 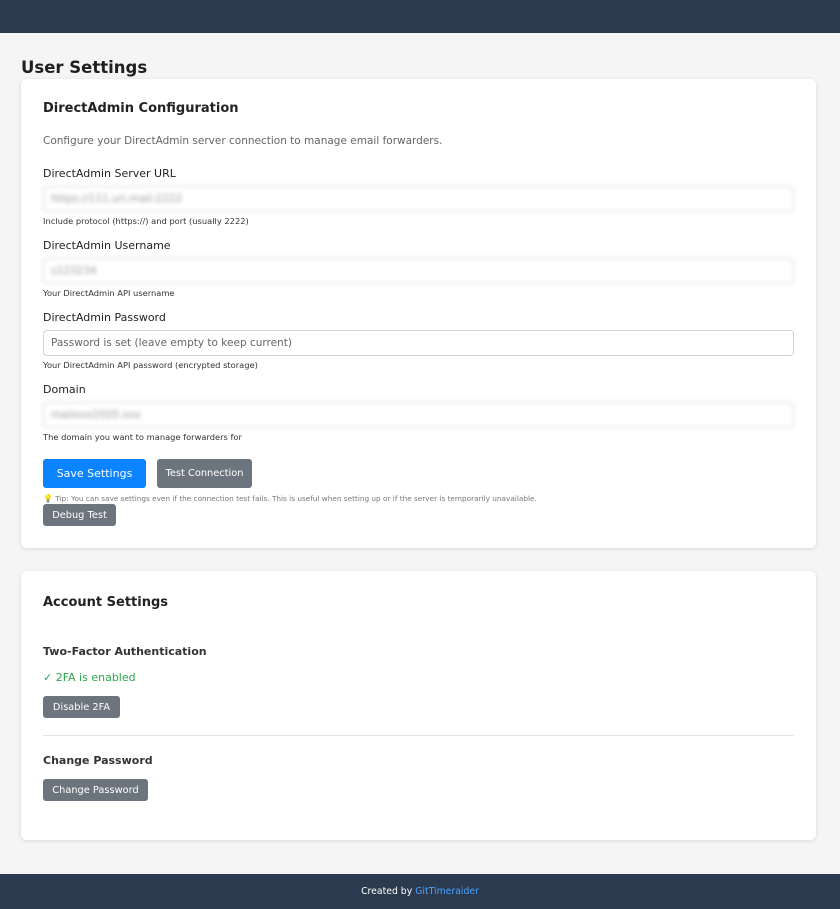 What do you see at coordinates (89, 677) in the screenshot?
I see `twofa-status: ✓ 2FA is enabled` at bounding box center [89, 677].